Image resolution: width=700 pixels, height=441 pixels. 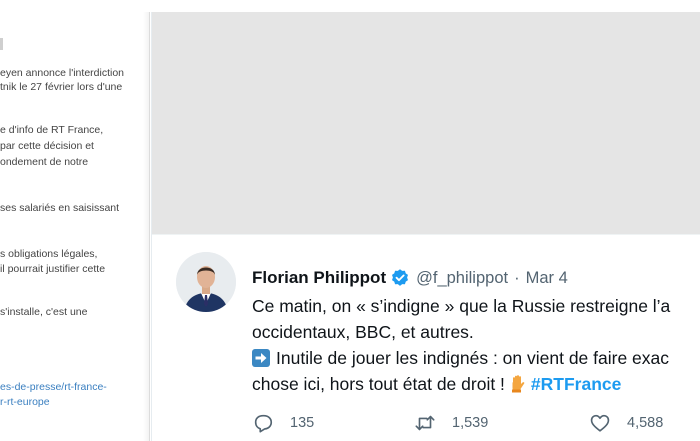 What do you see at coordinates (600, 423) in the screenshot?
I see `heart-icon` at bounding box center [600, 423].